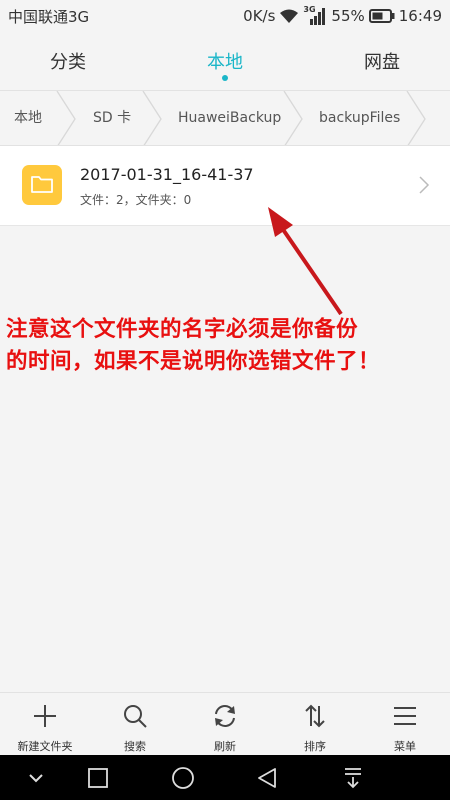 This screenshot has width=450, height=800. What do you see at coordinates (228, 346) in the screenshot?
I see `annotation-note: 注意这个文件夹的名字必须是你备份 的时间，如果不是说明你选错文件了！` at bounding box center [228, 346].